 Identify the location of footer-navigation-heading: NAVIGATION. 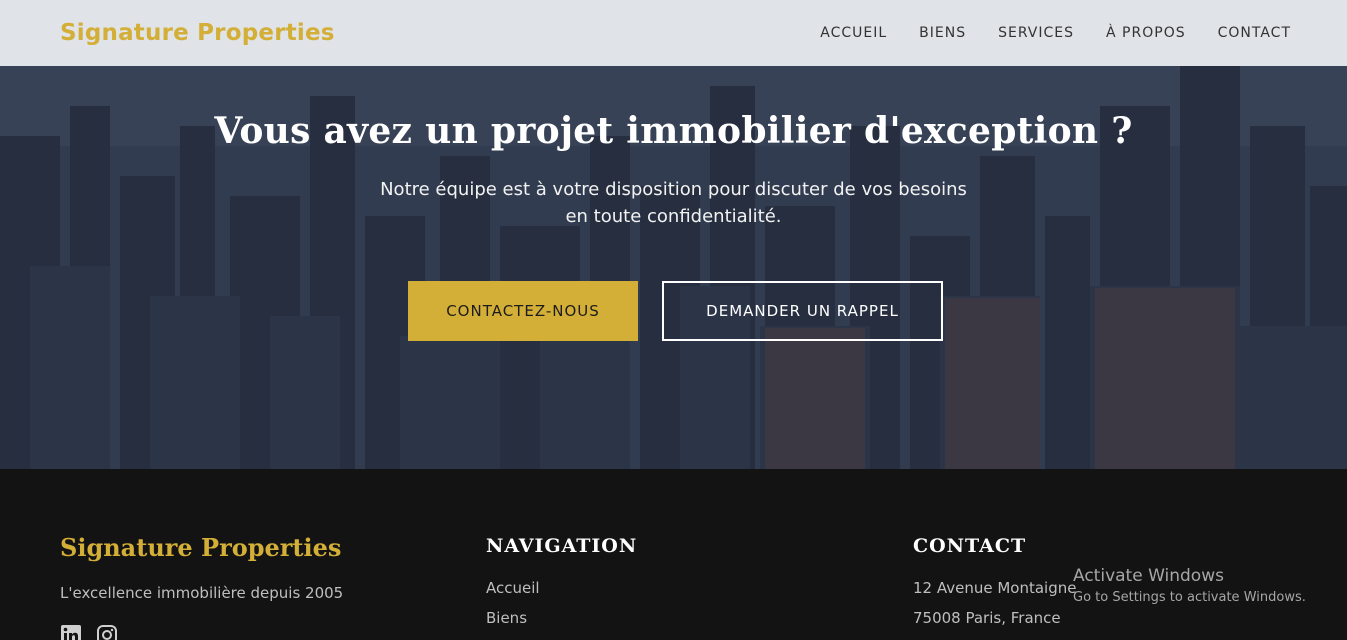
(562, 546).